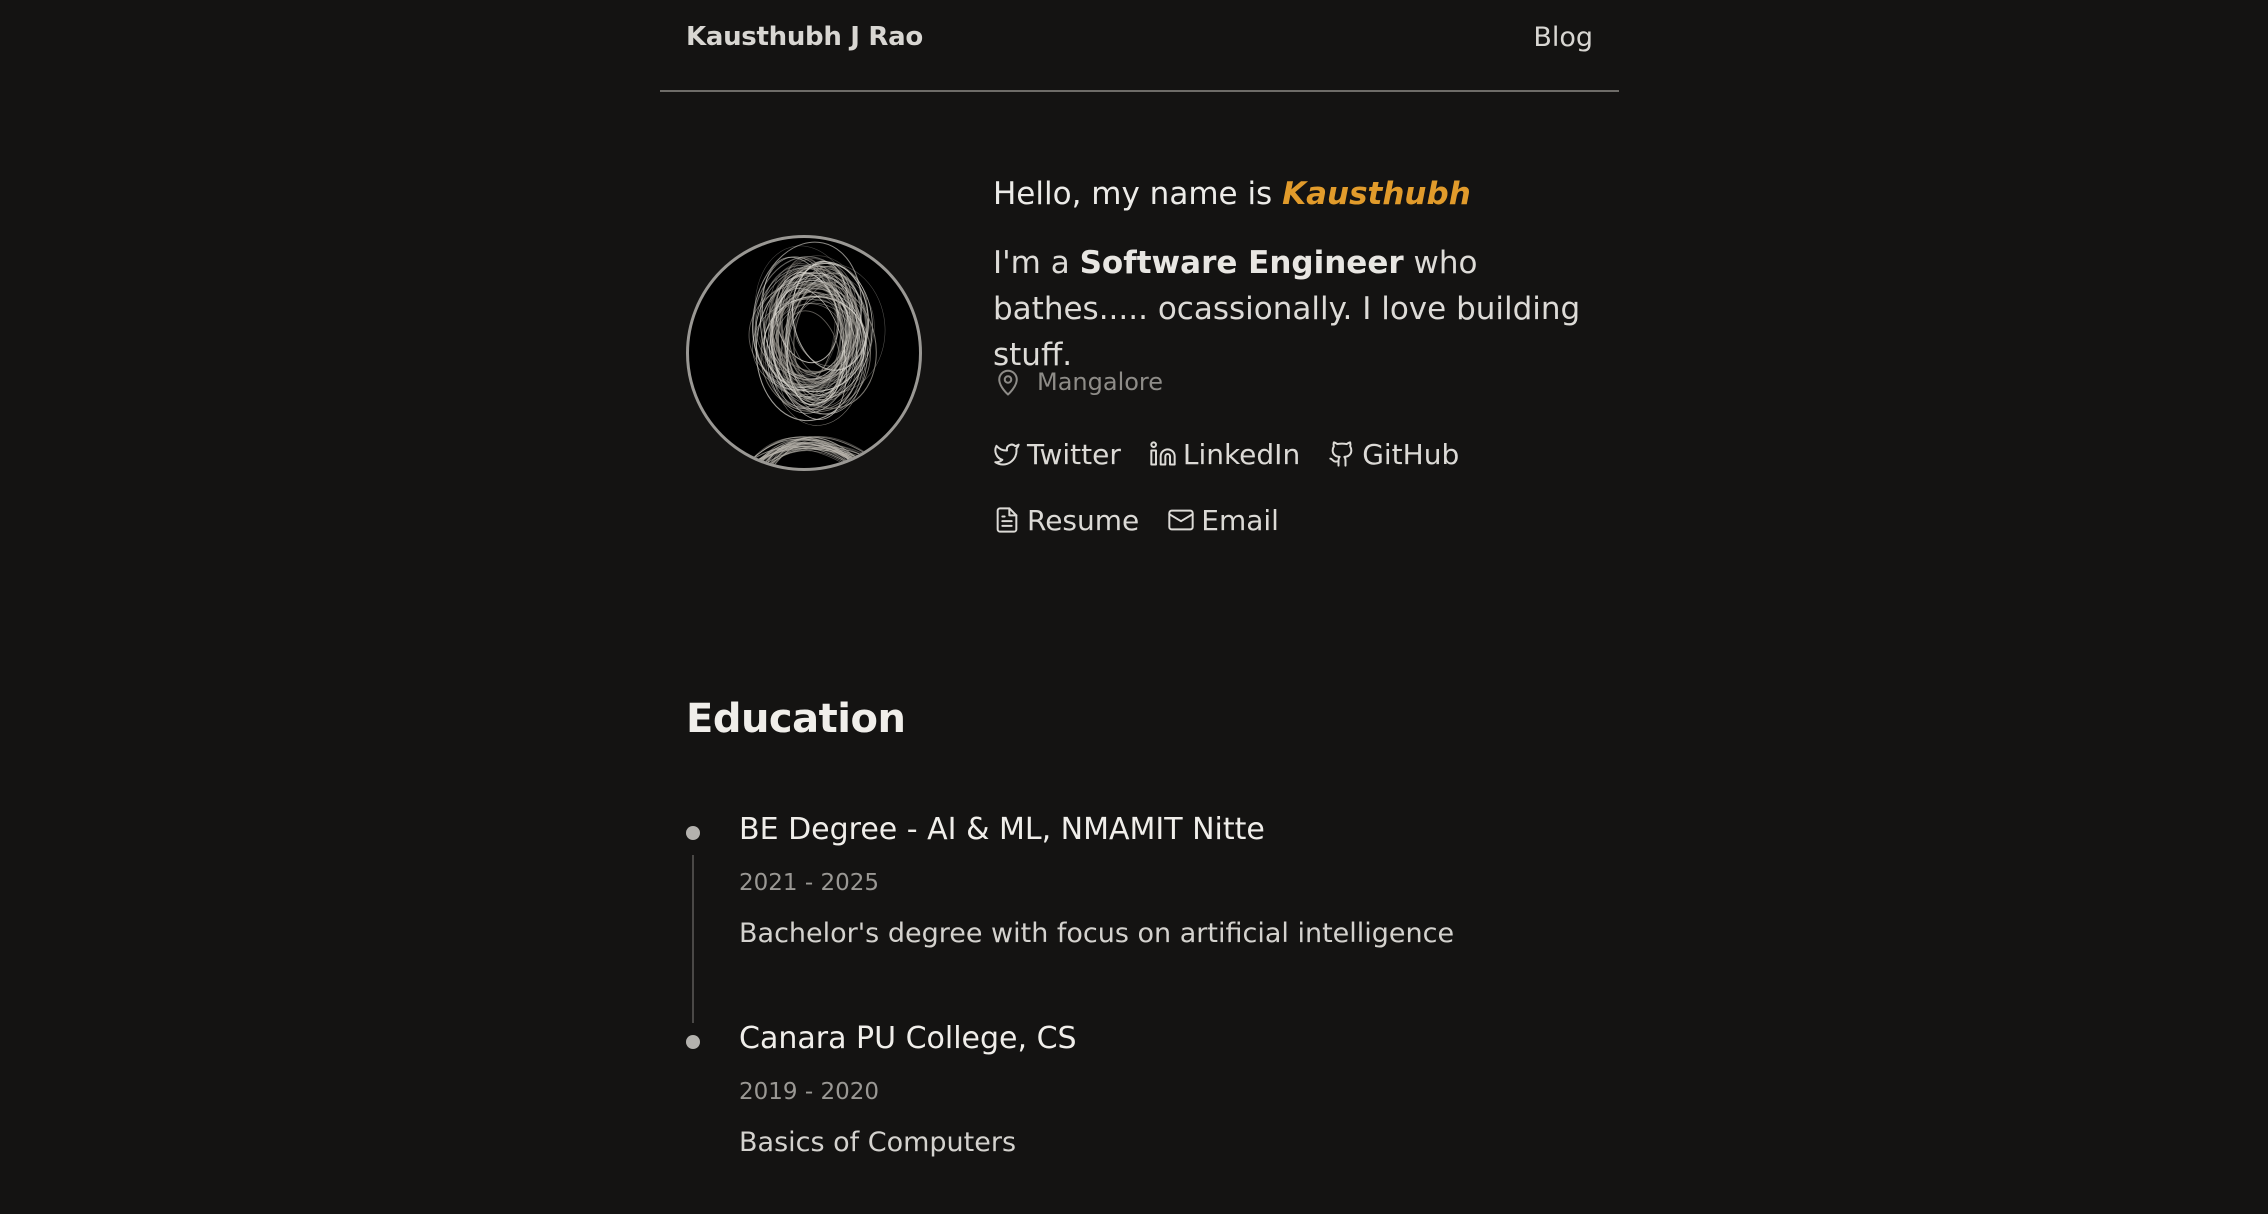  What do you see at coordinates (1181, 520) in the screenshot?
I see `mail-icon` at bounding box center [1181, 520].